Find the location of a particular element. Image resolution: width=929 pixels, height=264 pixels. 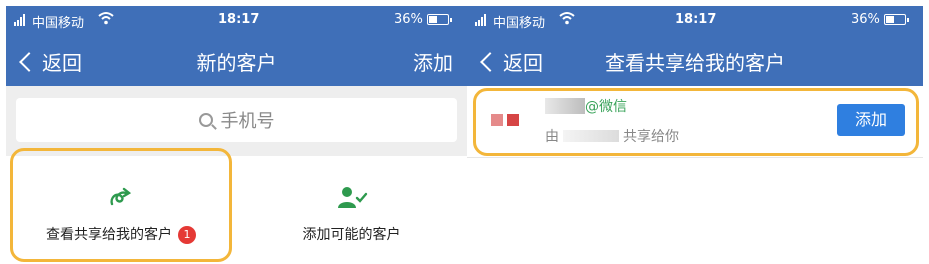

sharer-name-redacted is located at coordinates (591, 136).